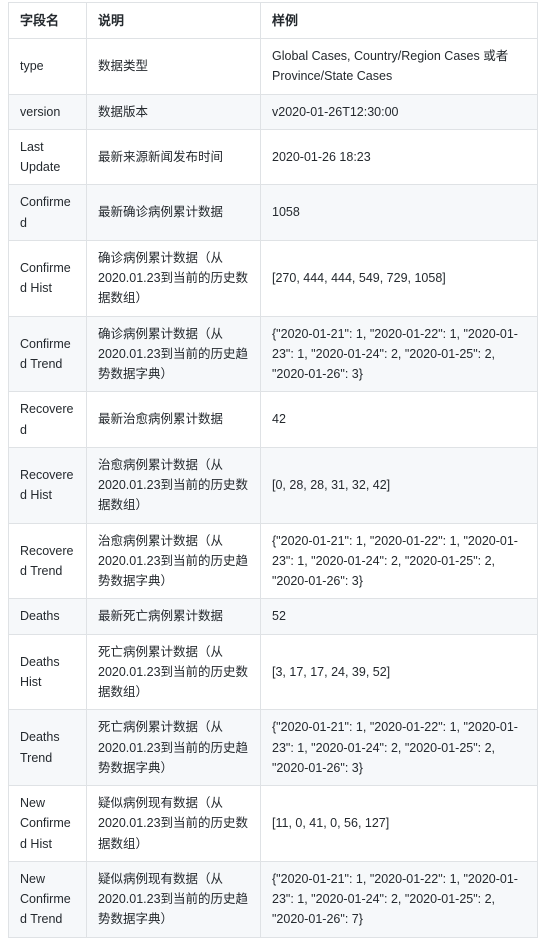  Describe the element at coordinates (173, 66) in the screenshot. I see `cell-description: 数据类型` at that location.